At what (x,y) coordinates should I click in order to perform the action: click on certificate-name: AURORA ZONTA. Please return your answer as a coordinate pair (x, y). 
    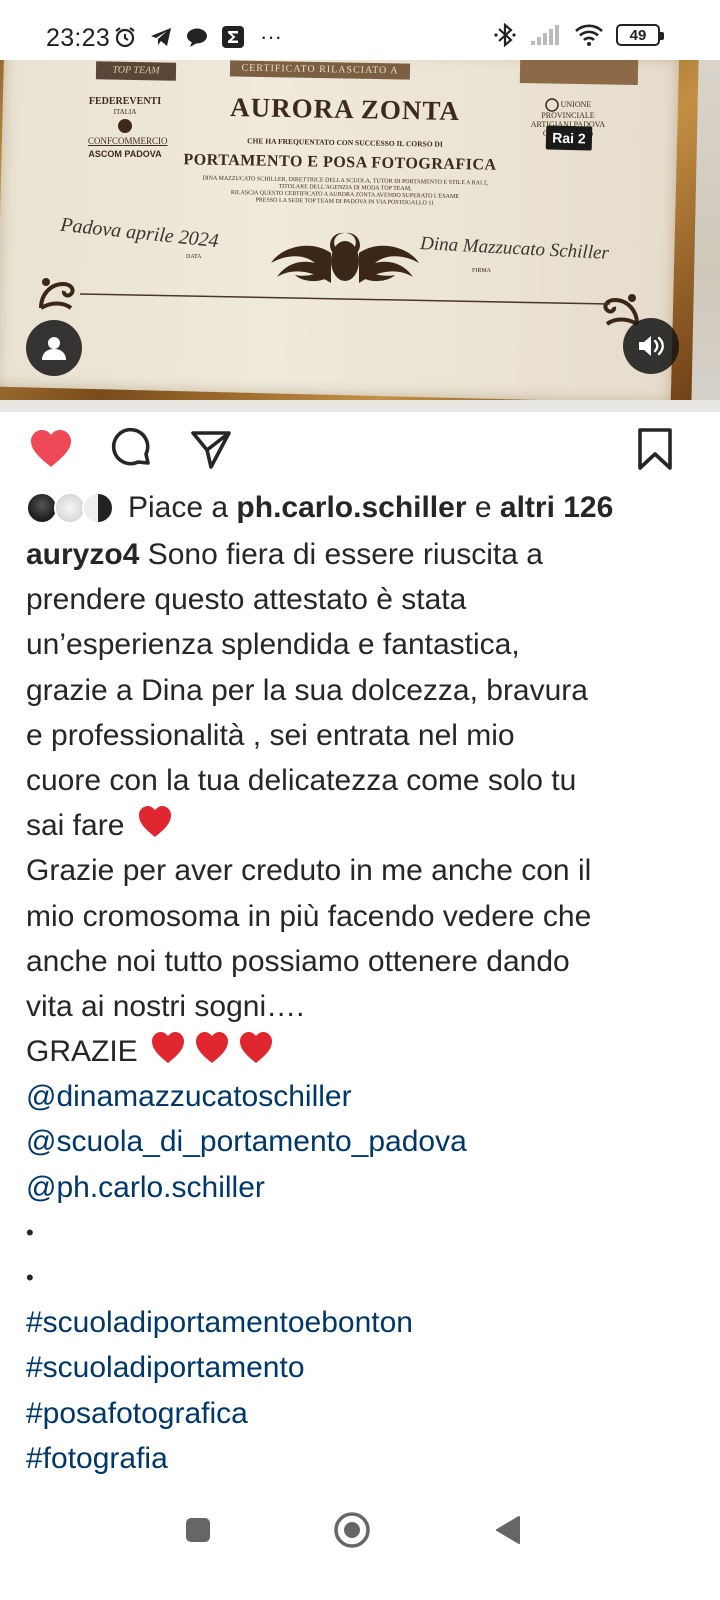
    Looking at the image, I should click on (345, 109).